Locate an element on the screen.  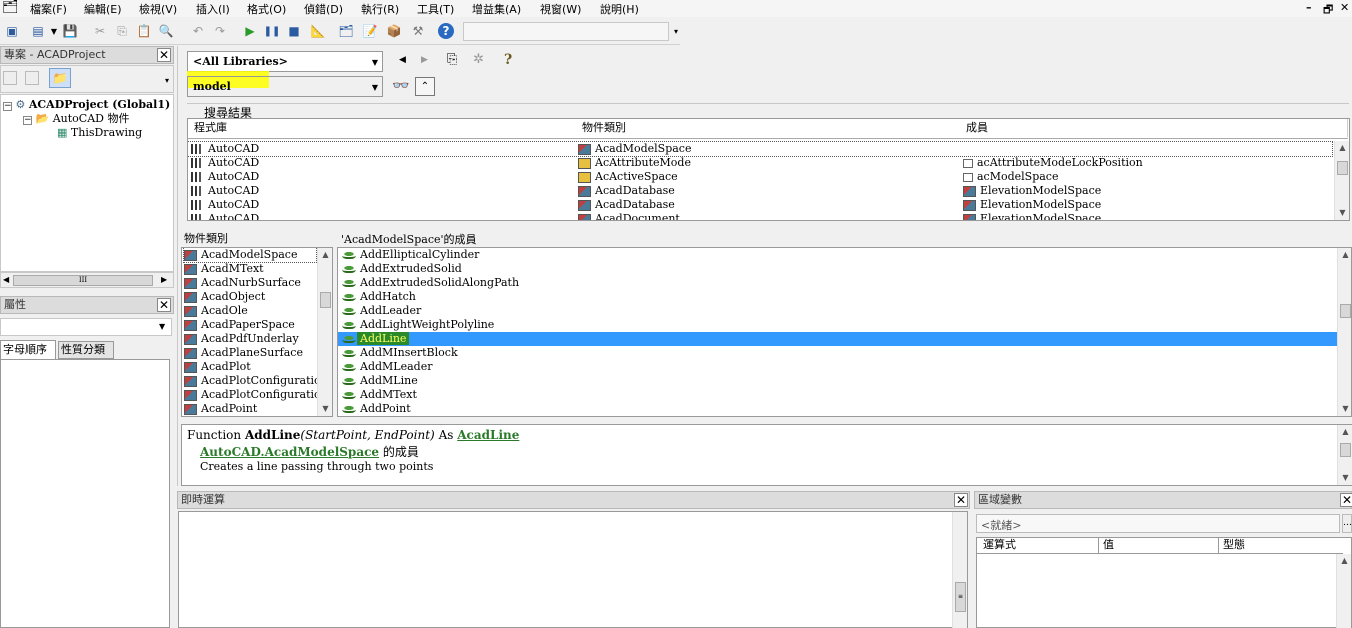
member-item: AddMInsertBlock is located at coordinates (838, 353).